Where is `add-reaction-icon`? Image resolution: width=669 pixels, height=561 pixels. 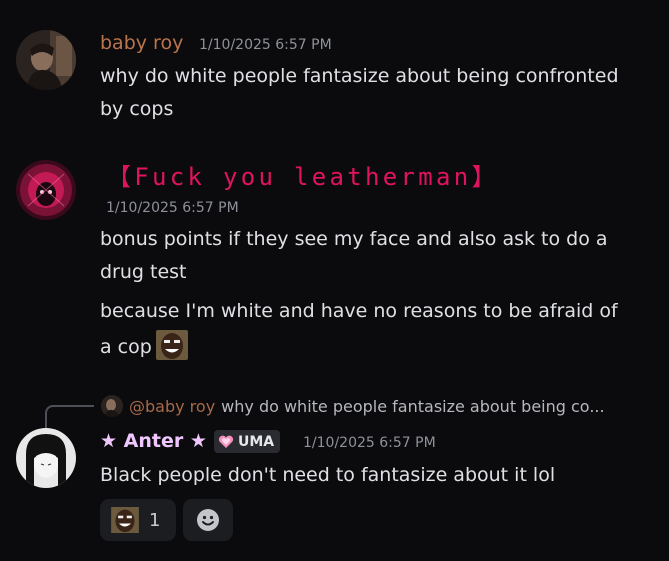 add-reaction-icon is located at coordinates (208, 520).